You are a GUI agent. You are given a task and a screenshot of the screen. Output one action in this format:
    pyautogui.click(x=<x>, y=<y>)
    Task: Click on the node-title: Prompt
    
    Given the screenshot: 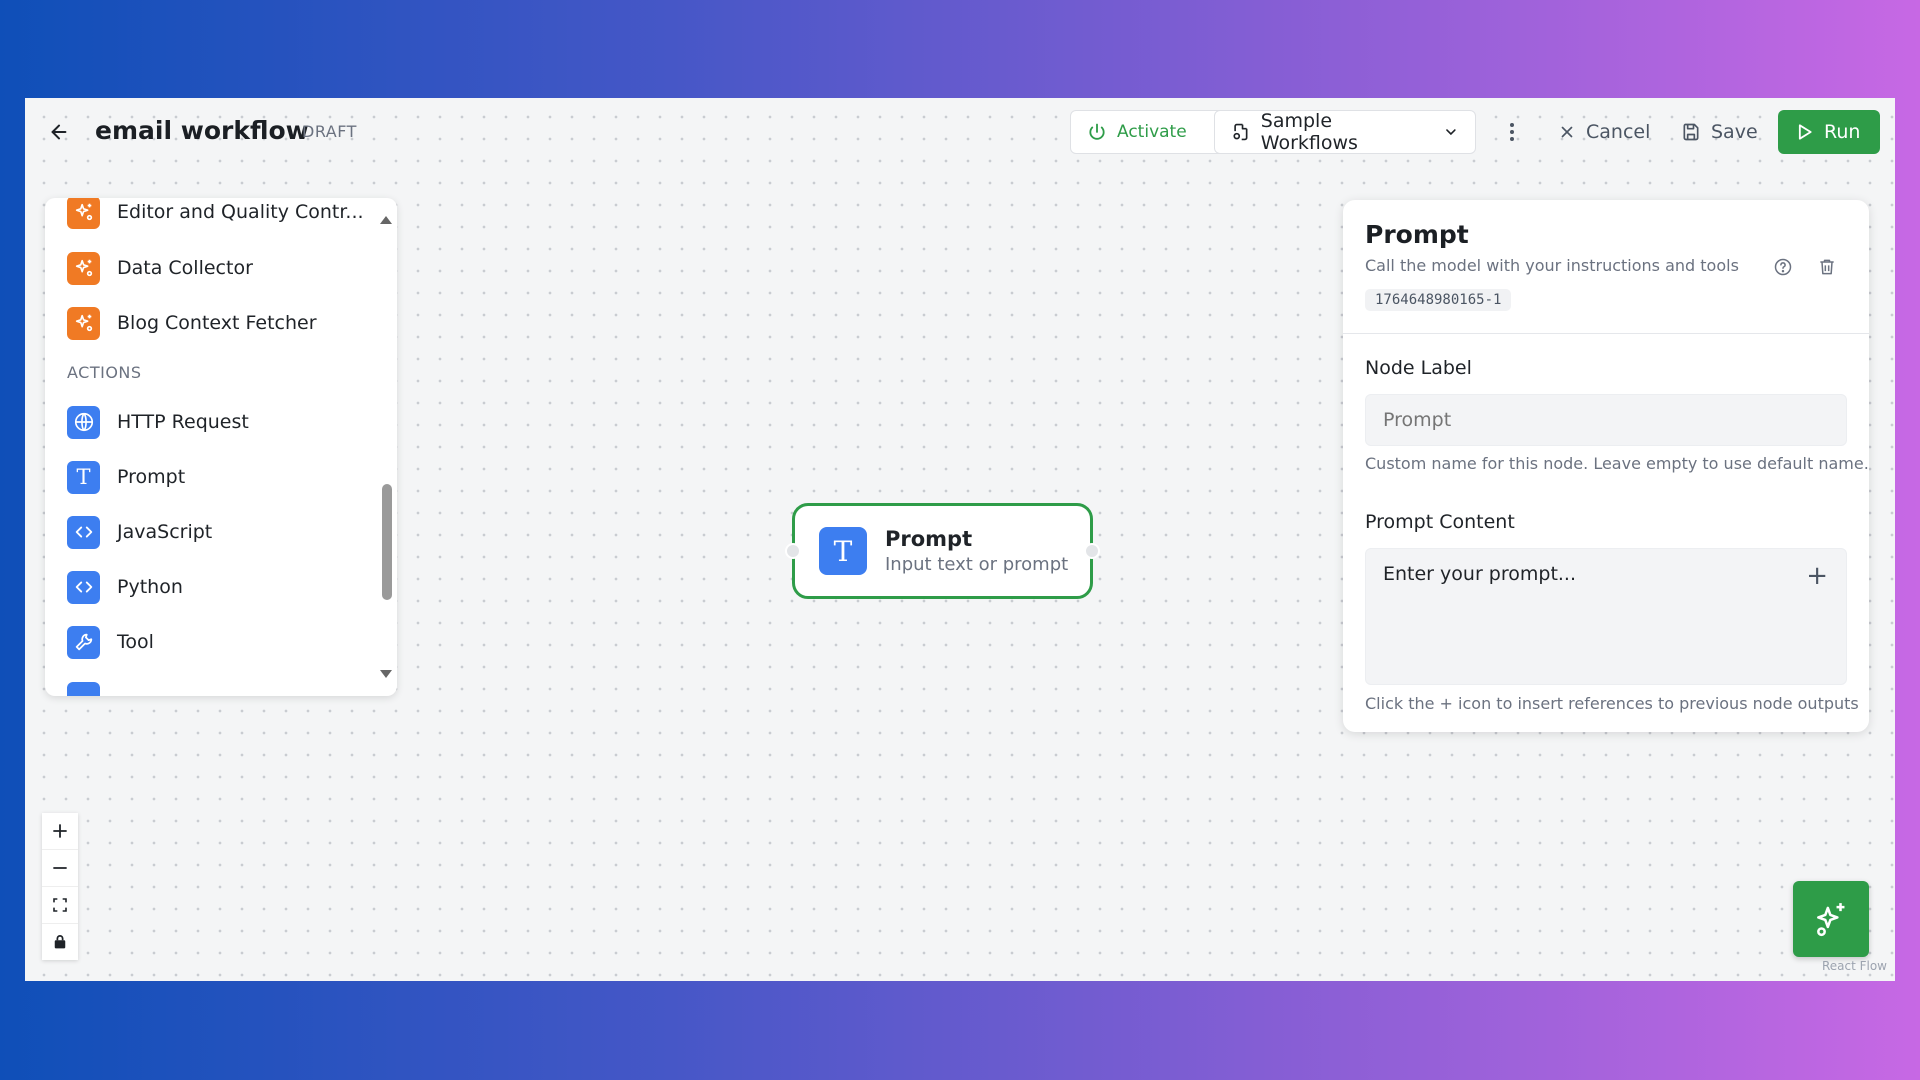 What is the action you would take?
    pyautogui.click(x=929, y=539)
    